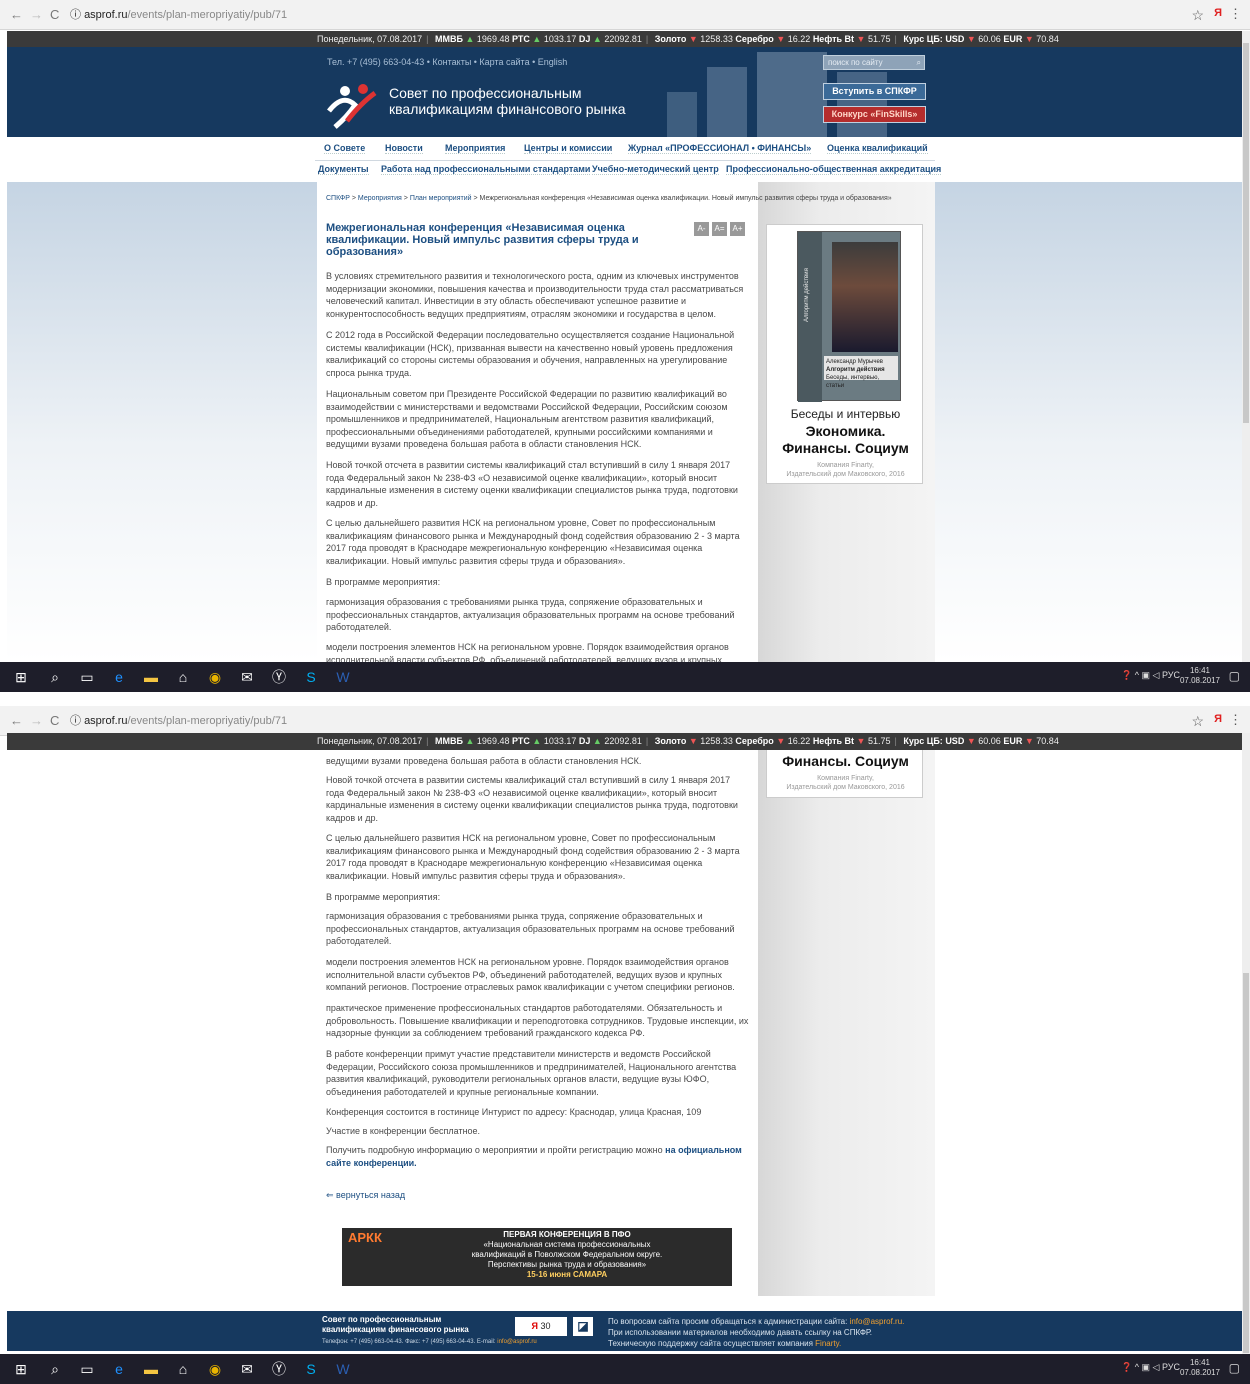 This screenshot has width=1250, height=1384. Describe the element at coordinates (486, 169) in the screenshot. I see `menu-item: Работа над профессиональными стандартами` at that location.